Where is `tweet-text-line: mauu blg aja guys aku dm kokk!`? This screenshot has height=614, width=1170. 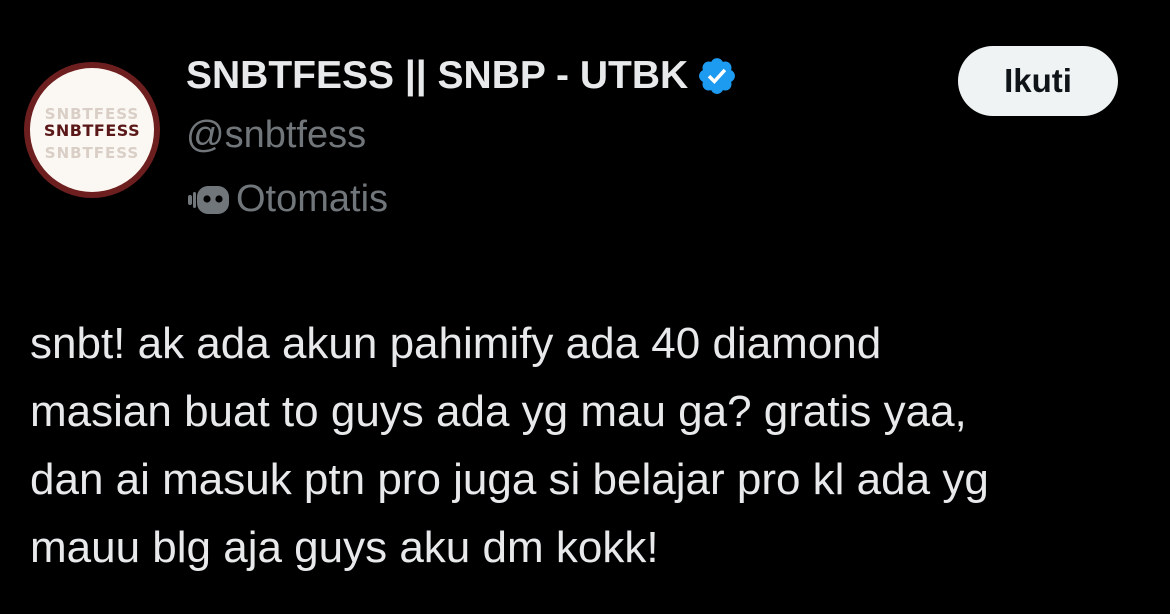 tweet-text-line: mauu blg aja guys aku dm kokk! is located at coordinates (344, 547).